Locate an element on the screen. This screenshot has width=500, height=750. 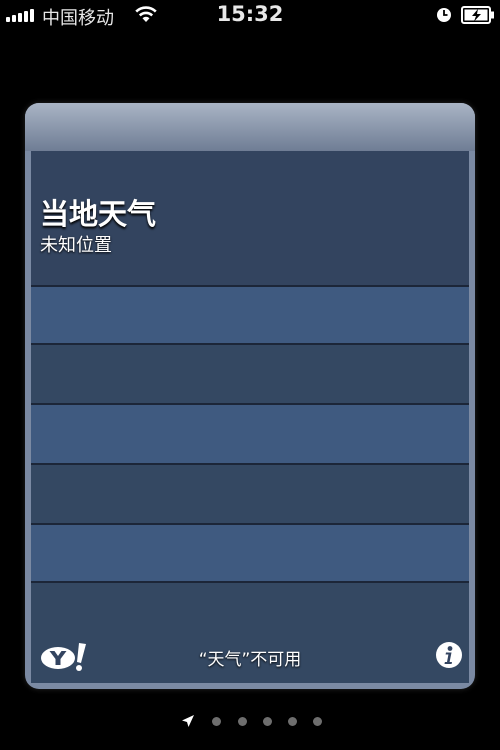
status-time: 15:32 is located at coordinates (250, 14).